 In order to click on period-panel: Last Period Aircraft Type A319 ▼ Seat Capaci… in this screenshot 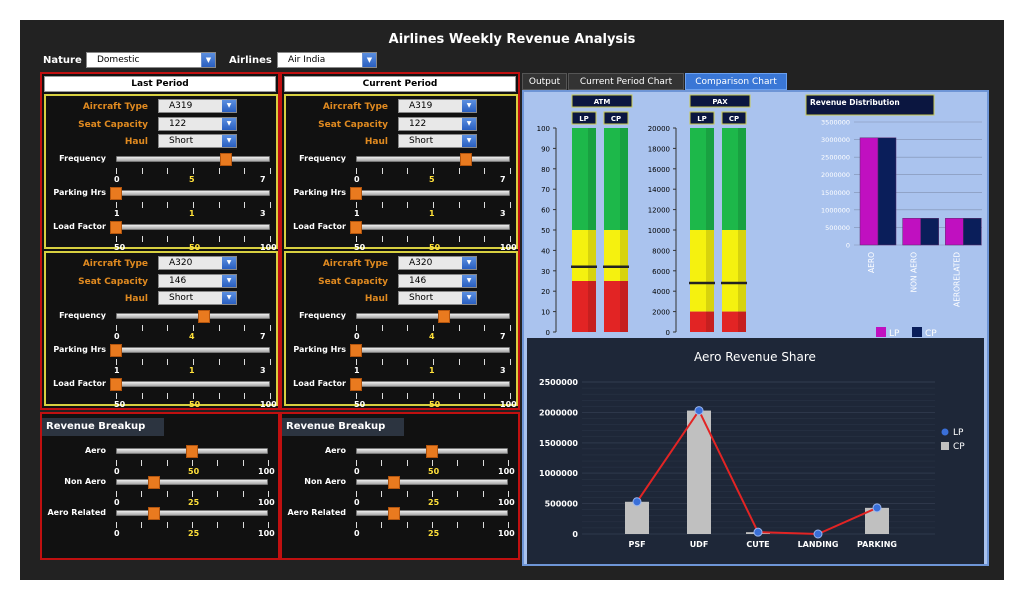, I will do `click(160, 241)`.